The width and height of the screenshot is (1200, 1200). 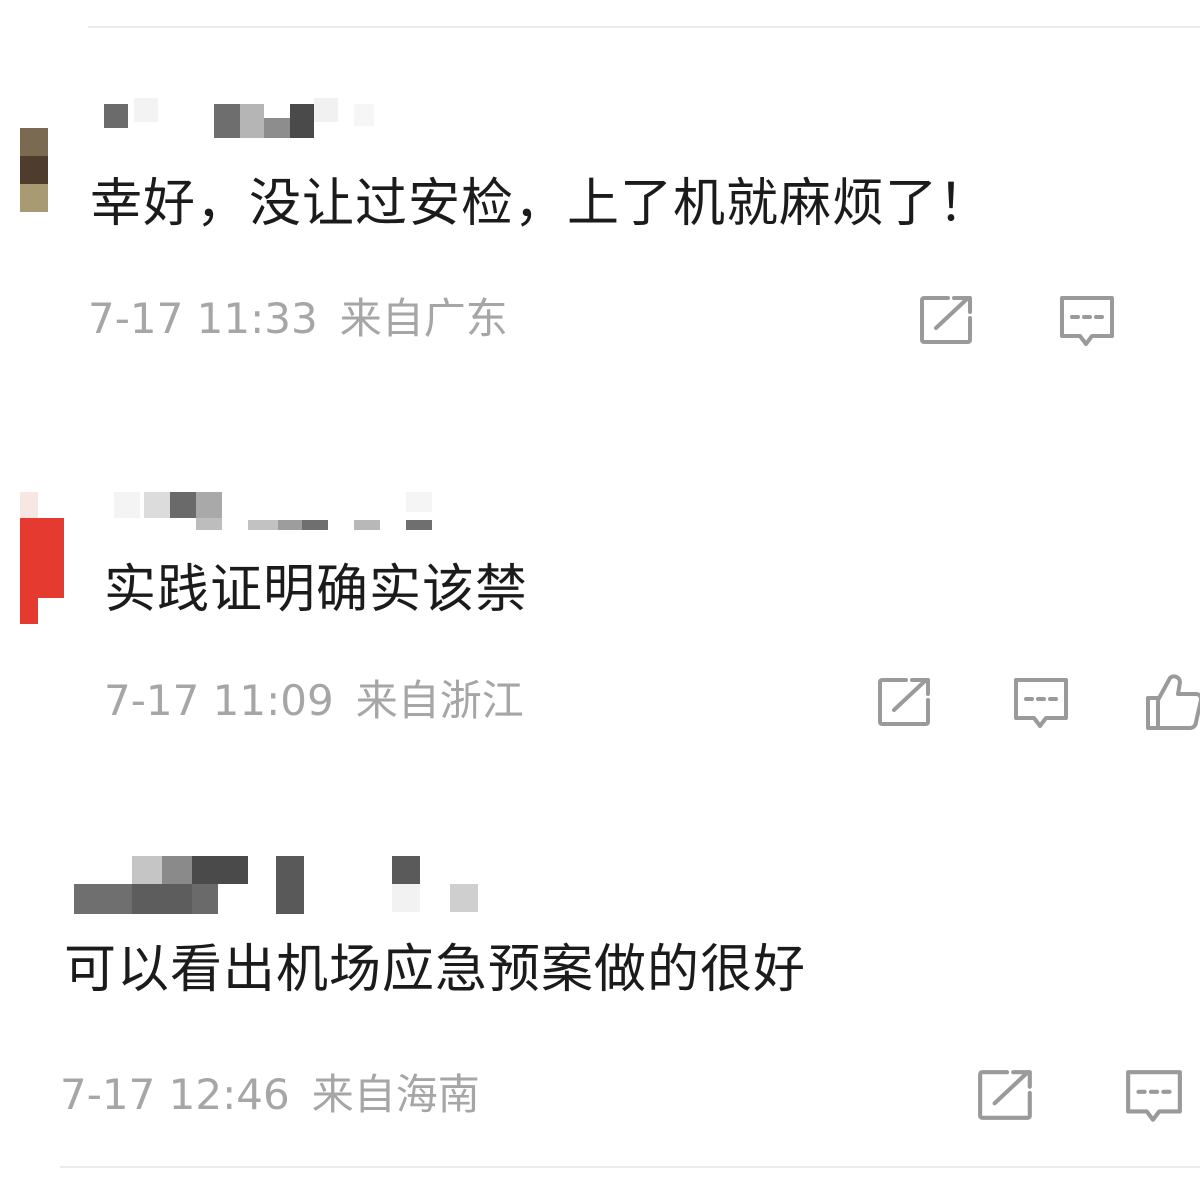 I want to click on comment-meta: 7-17 12:46 来自海南, so click(x=270, y=1095).